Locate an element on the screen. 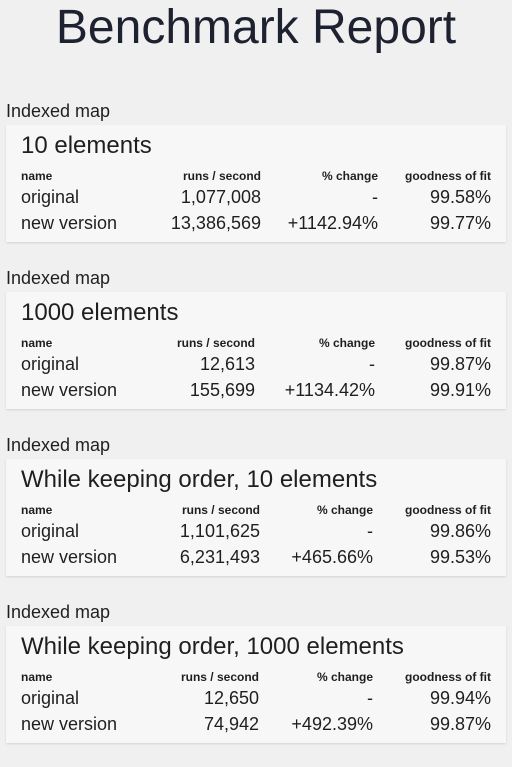 This screenshot has width=512, height=767. table-row: original 1,101,625 - 99.86% is located at coordinates (256, 531).